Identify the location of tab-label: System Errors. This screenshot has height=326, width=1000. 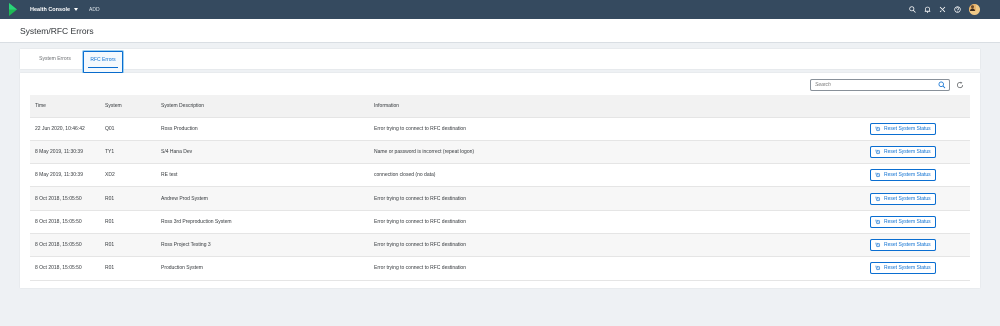
(55, 59).